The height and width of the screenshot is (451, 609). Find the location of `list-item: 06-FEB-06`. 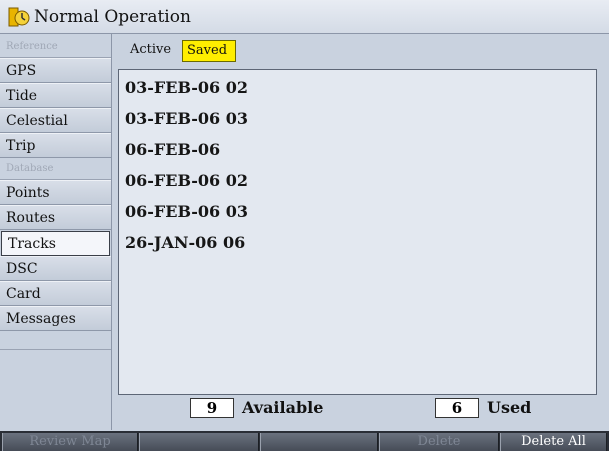

list-item: 06-FEB-06 is located at coordinates (355, 150).